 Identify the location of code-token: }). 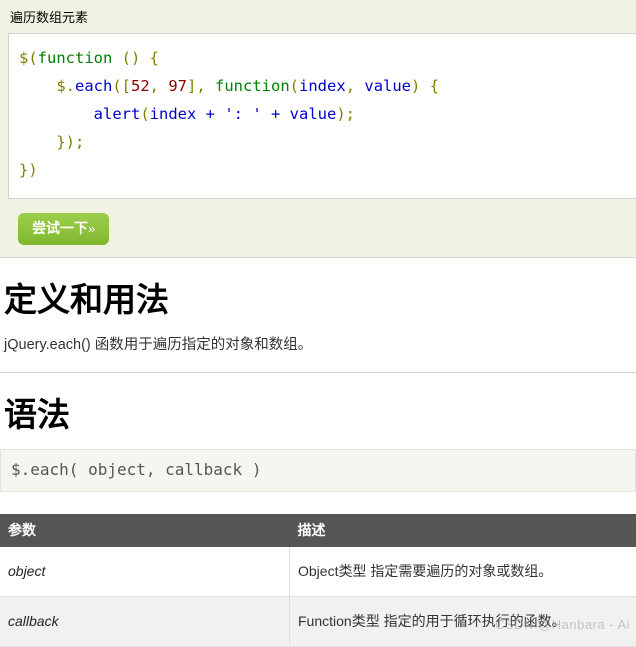
(28, 170).